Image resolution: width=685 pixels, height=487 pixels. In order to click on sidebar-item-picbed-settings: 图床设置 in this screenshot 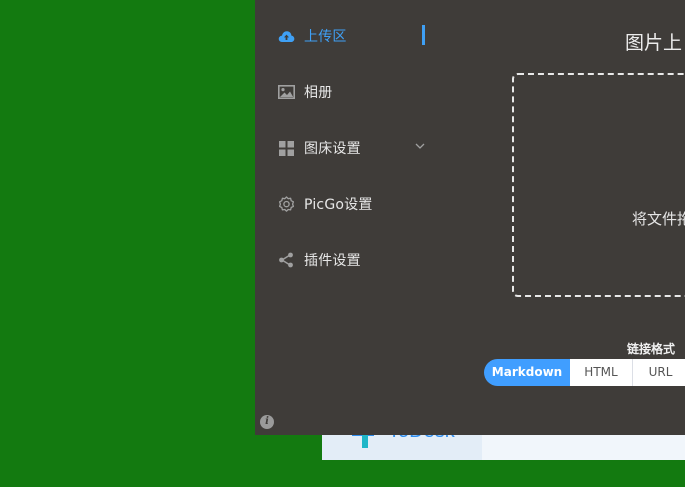, I will do `click(352, 148)`.